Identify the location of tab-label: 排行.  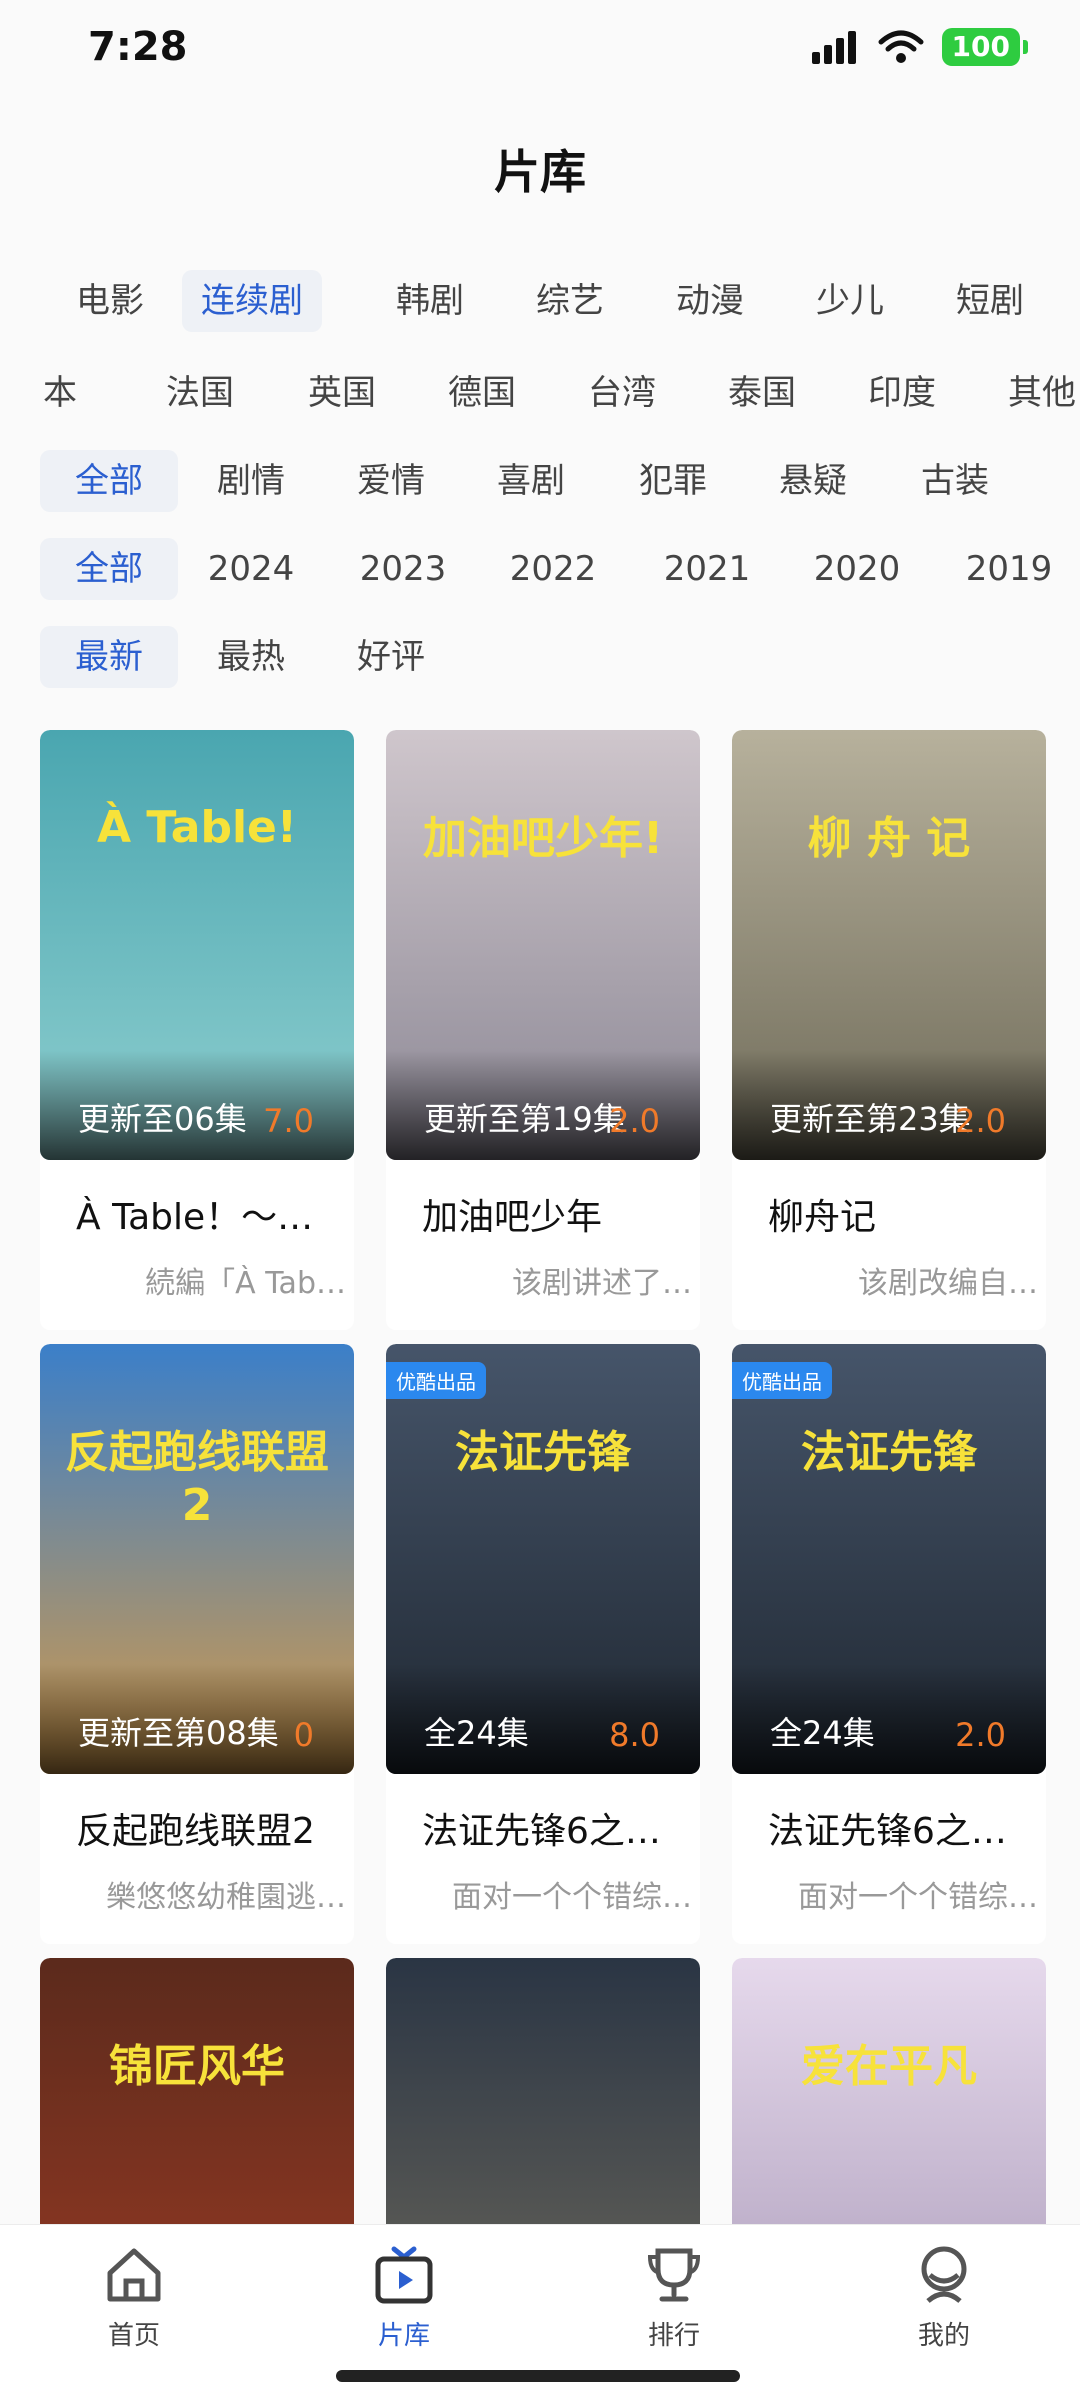
(673, 2336).